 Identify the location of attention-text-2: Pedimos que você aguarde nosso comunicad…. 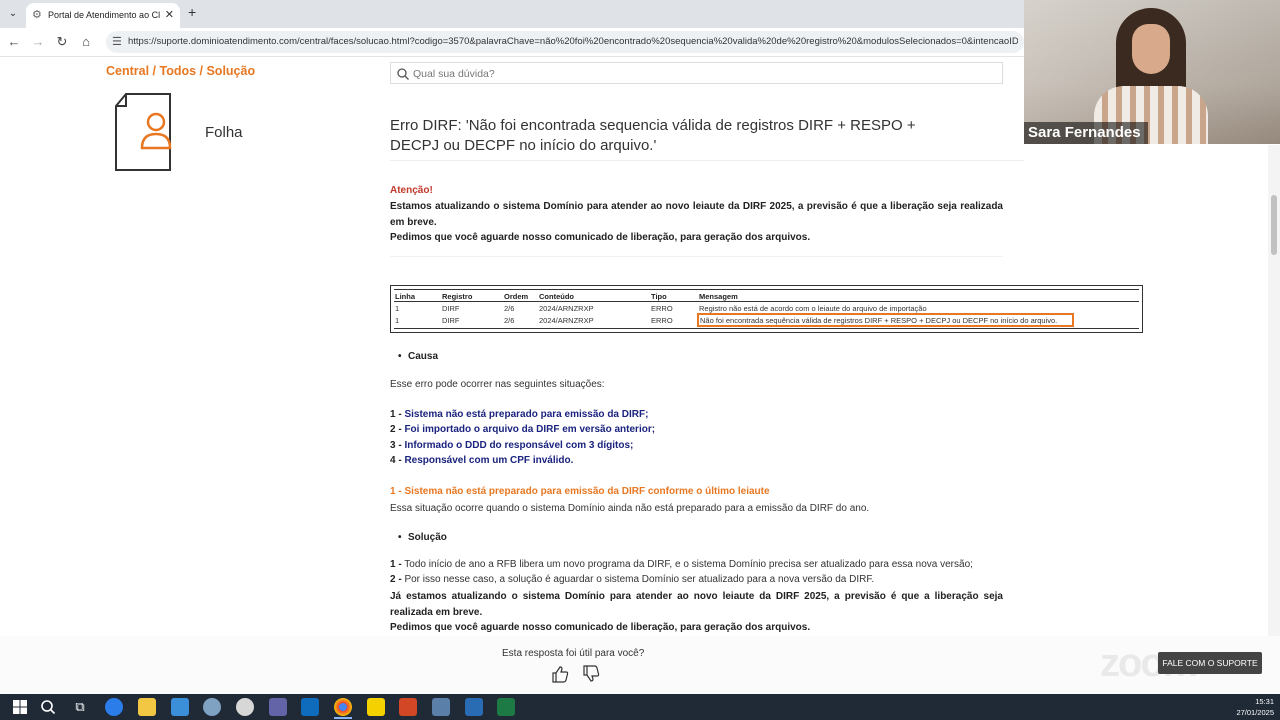
(600, 237).